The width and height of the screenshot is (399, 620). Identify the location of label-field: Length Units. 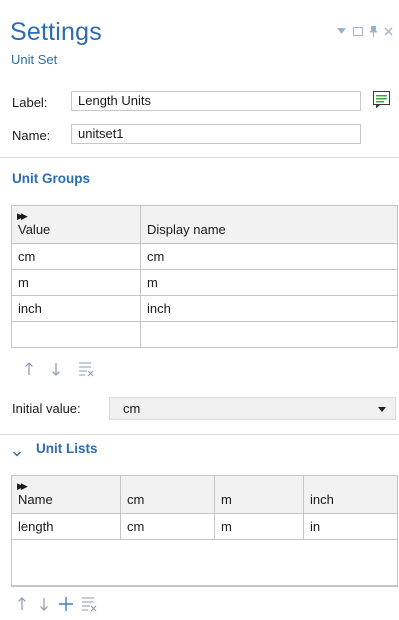
(216, 101).